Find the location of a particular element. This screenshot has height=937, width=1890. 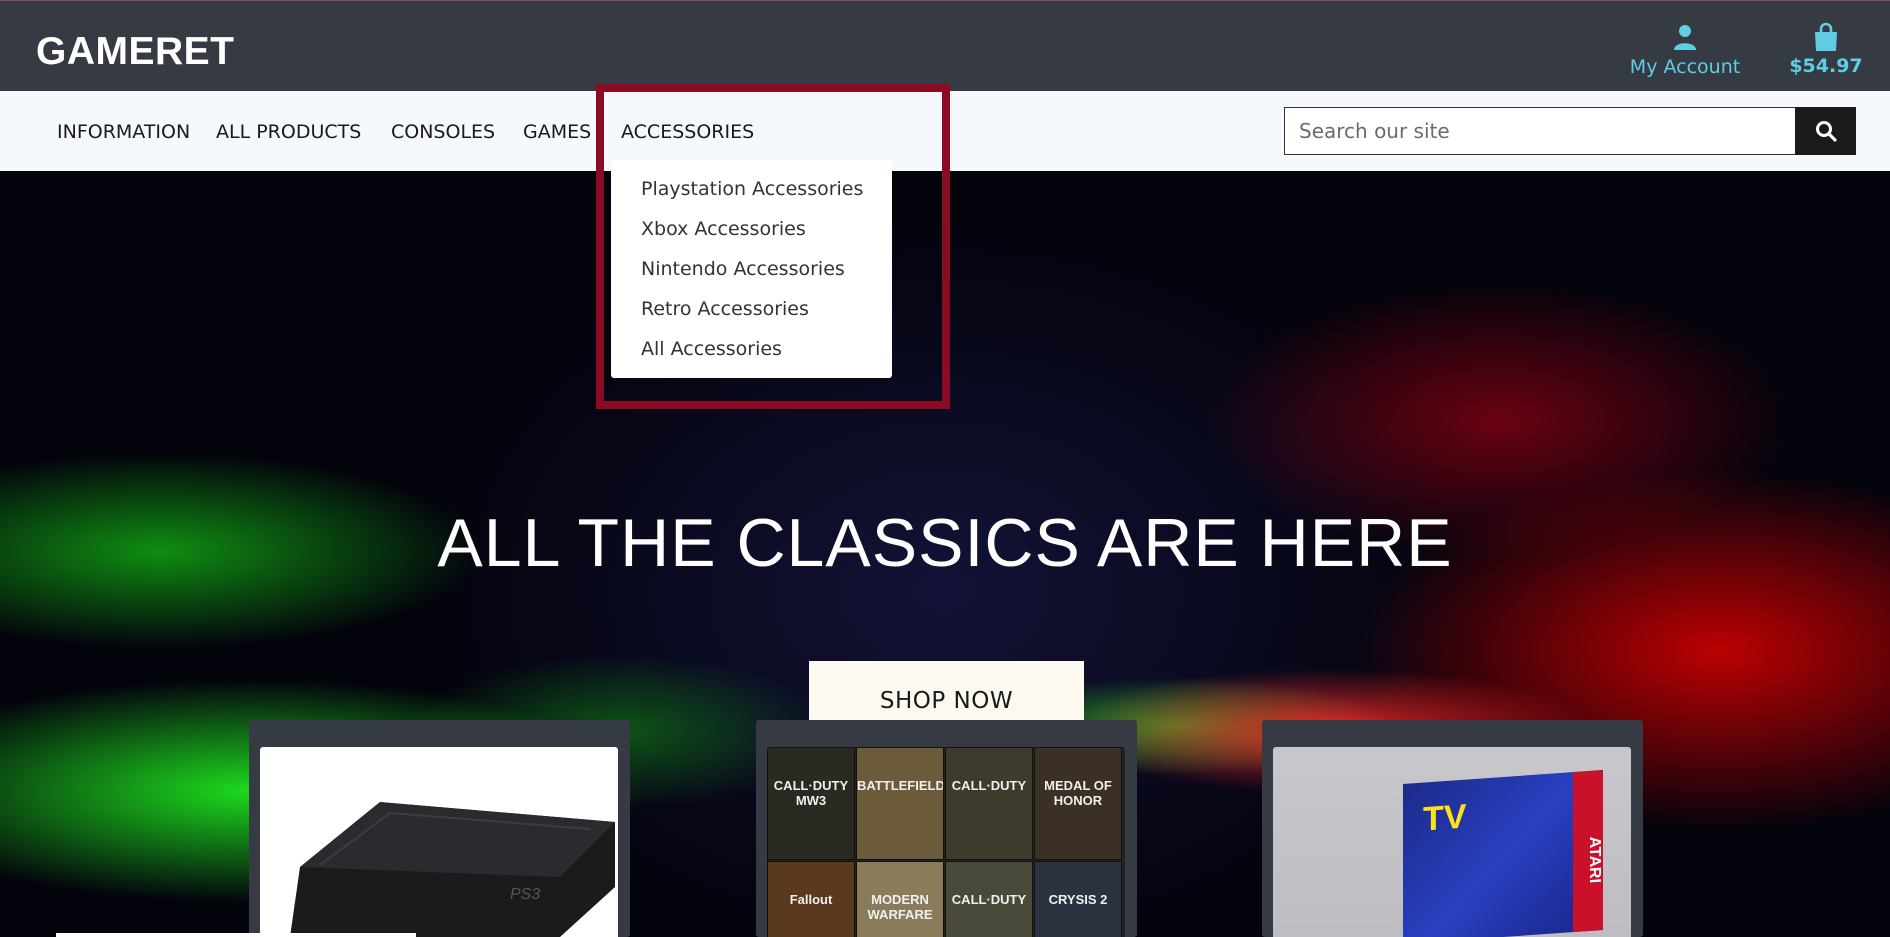

hero-title: ALL THE CLASSICS ARE HERE is located at coordinates (945, 543).